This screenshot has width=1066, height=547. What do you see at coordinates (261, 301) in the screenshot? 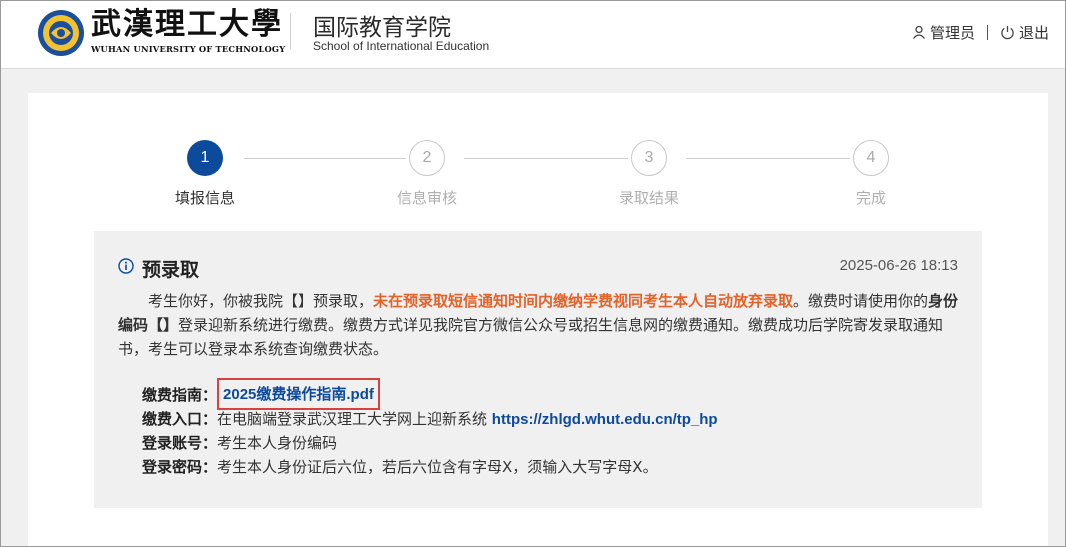
I see `body-text: 考生你好，你被我院【】预录取，` at bounding box center [261, 301].